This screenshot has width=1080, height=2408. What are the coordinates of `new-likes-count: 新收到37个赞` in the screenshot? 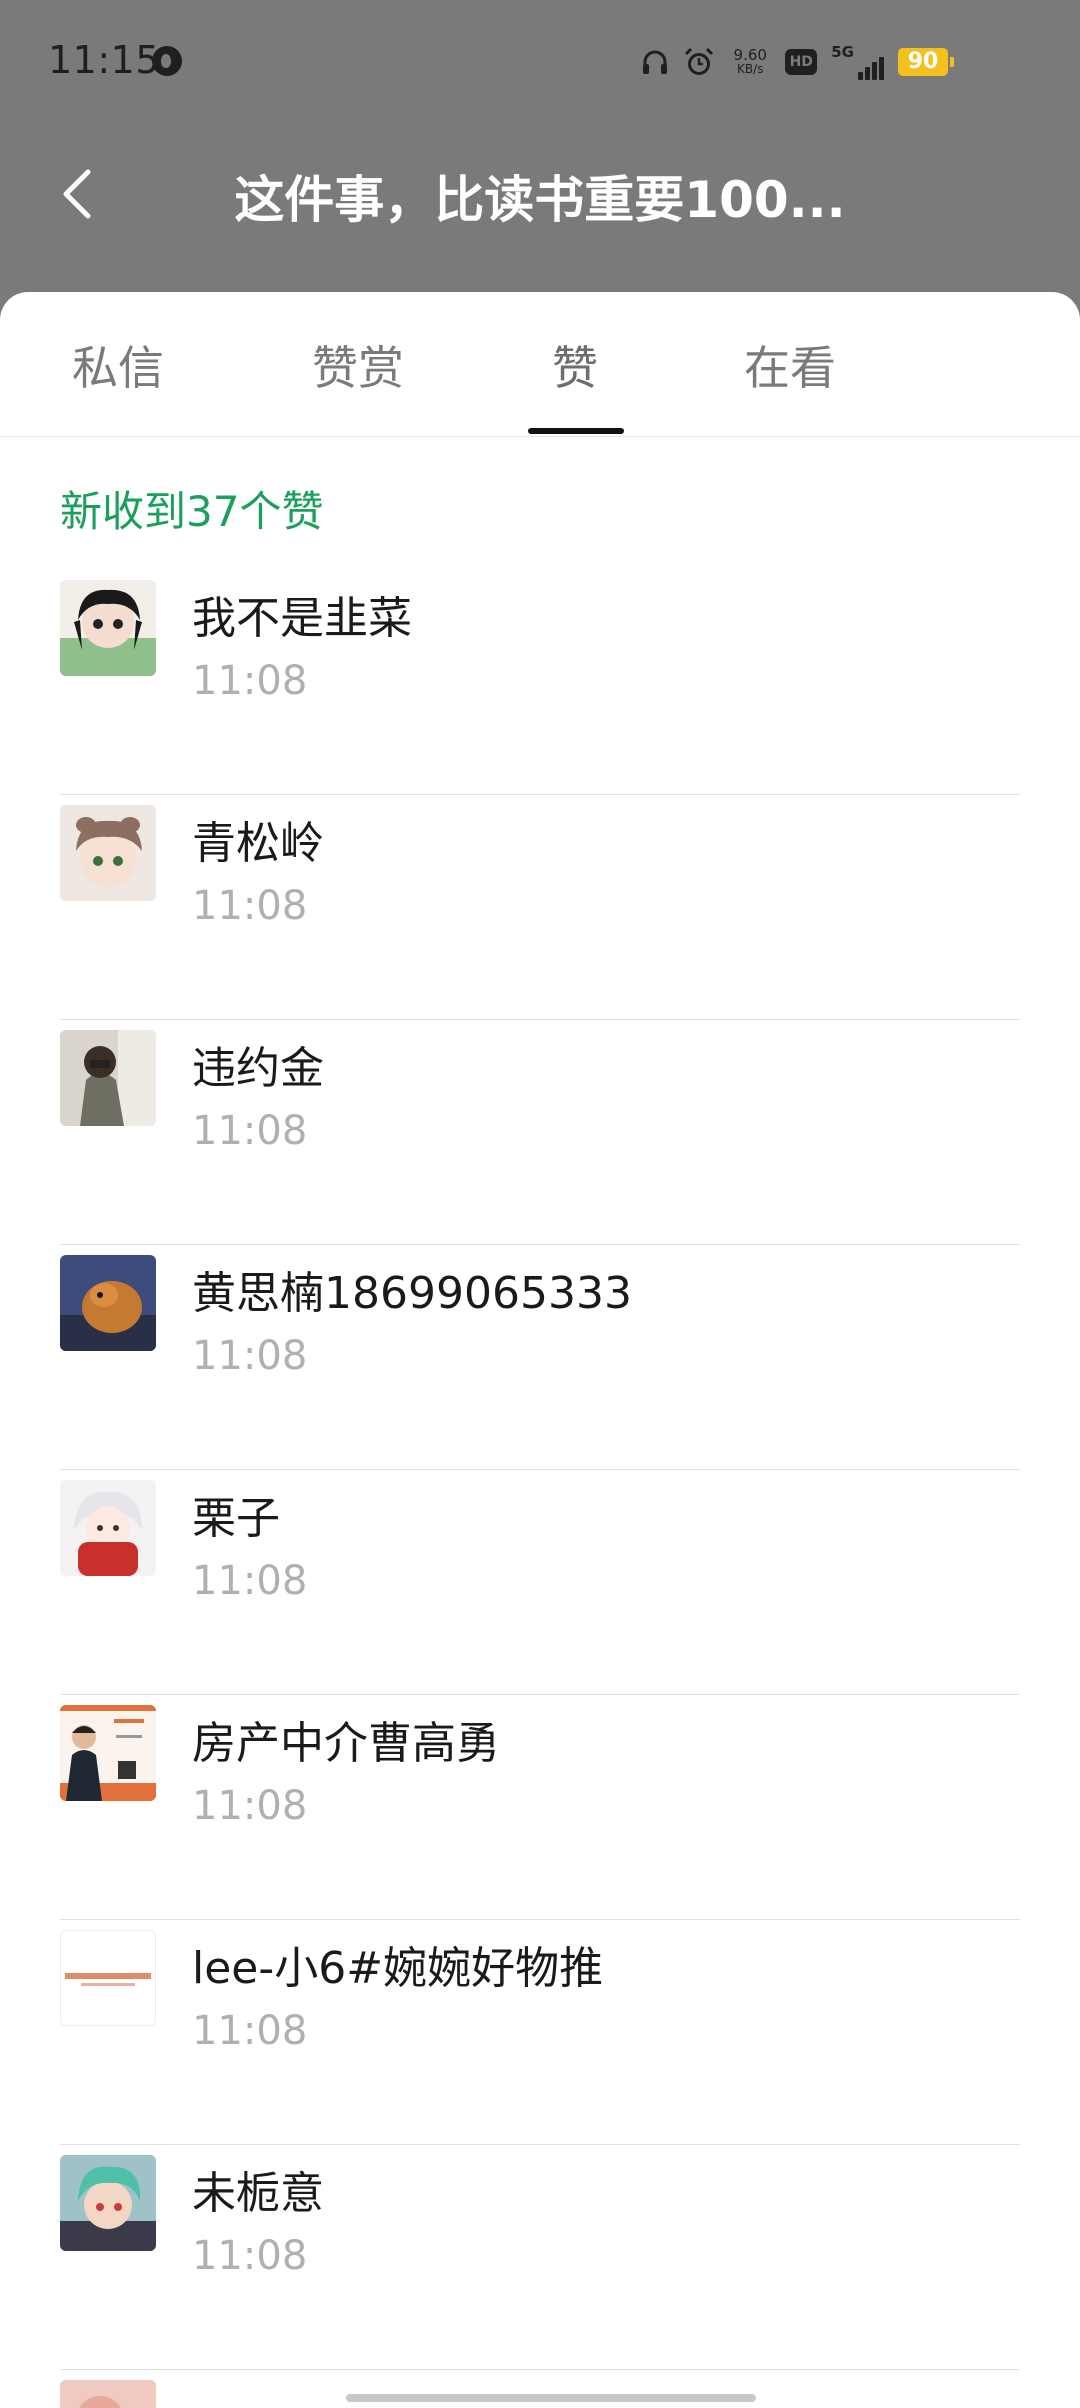 It's located at (192, 511).